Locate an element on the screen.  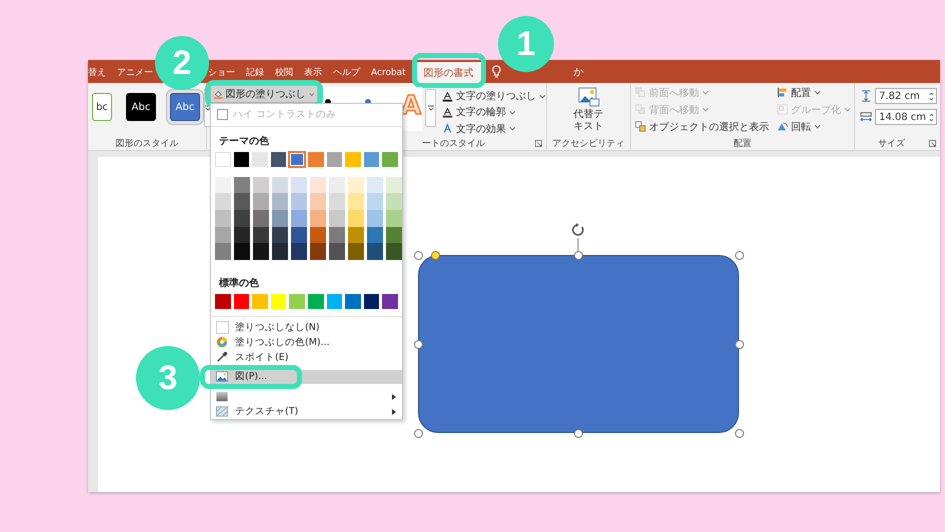
shape-style-swatch: bc is located at coordinates (102, 107).